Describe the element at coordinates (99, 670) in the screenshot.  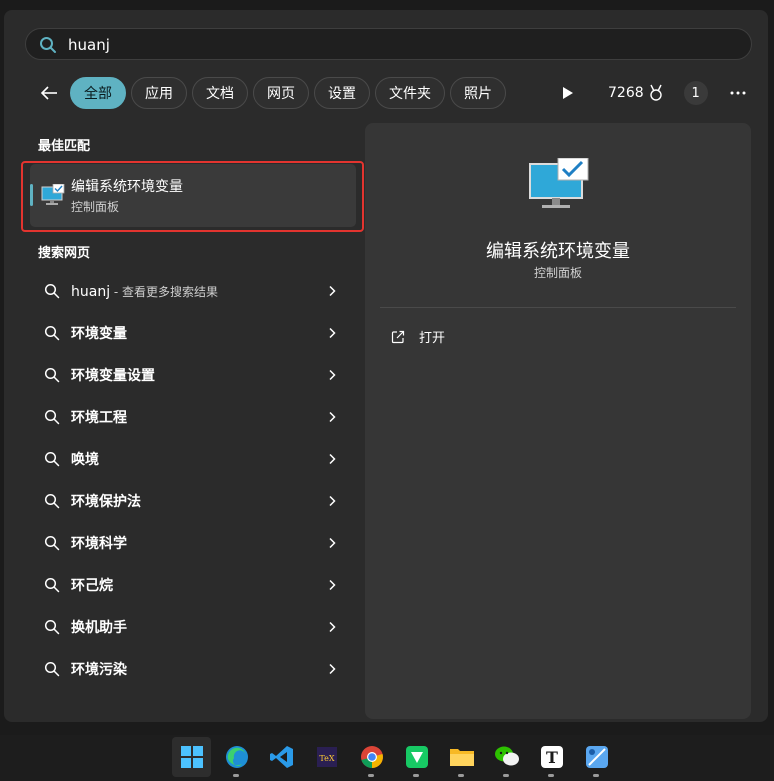
I see `result-label: 环境污染` at that location.